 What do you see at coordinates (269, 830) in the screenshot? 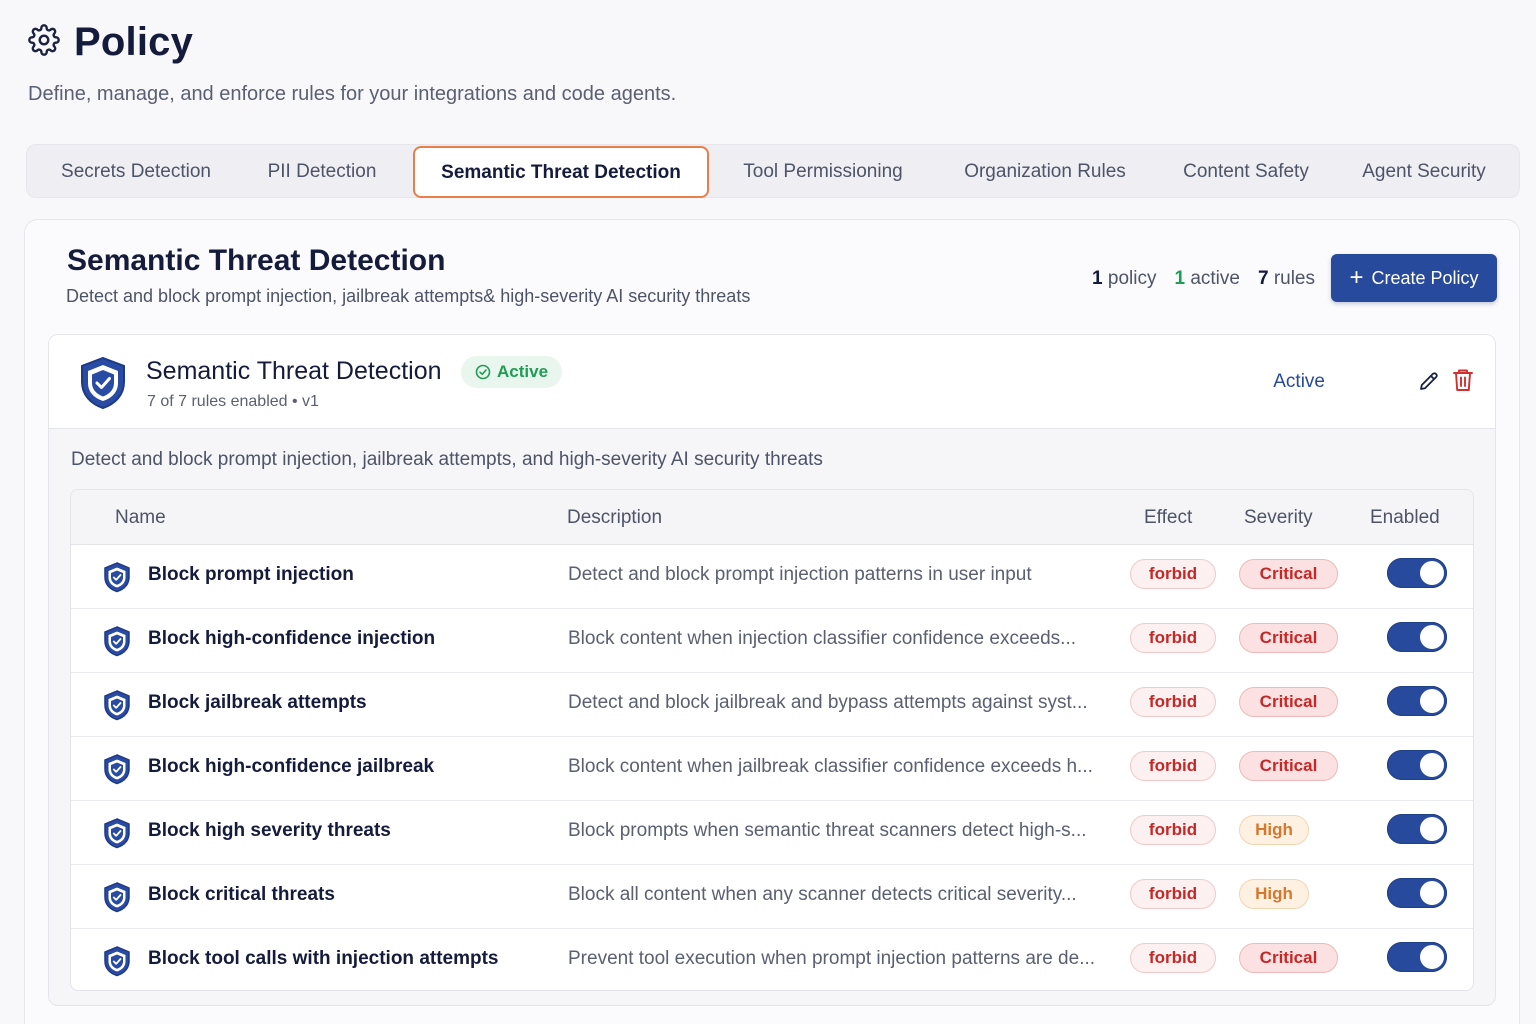
I see `rule-name: Block high severity threats` at bounding box center [269, 830].